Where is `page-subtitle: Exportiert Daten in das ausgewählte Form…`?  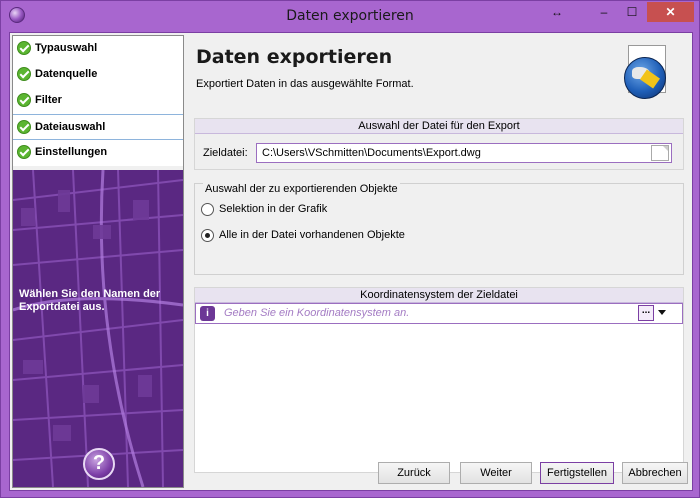 page-subtitle: Exportiert Daten in das ausgewählte Form… is located at coordinates (305, 84).